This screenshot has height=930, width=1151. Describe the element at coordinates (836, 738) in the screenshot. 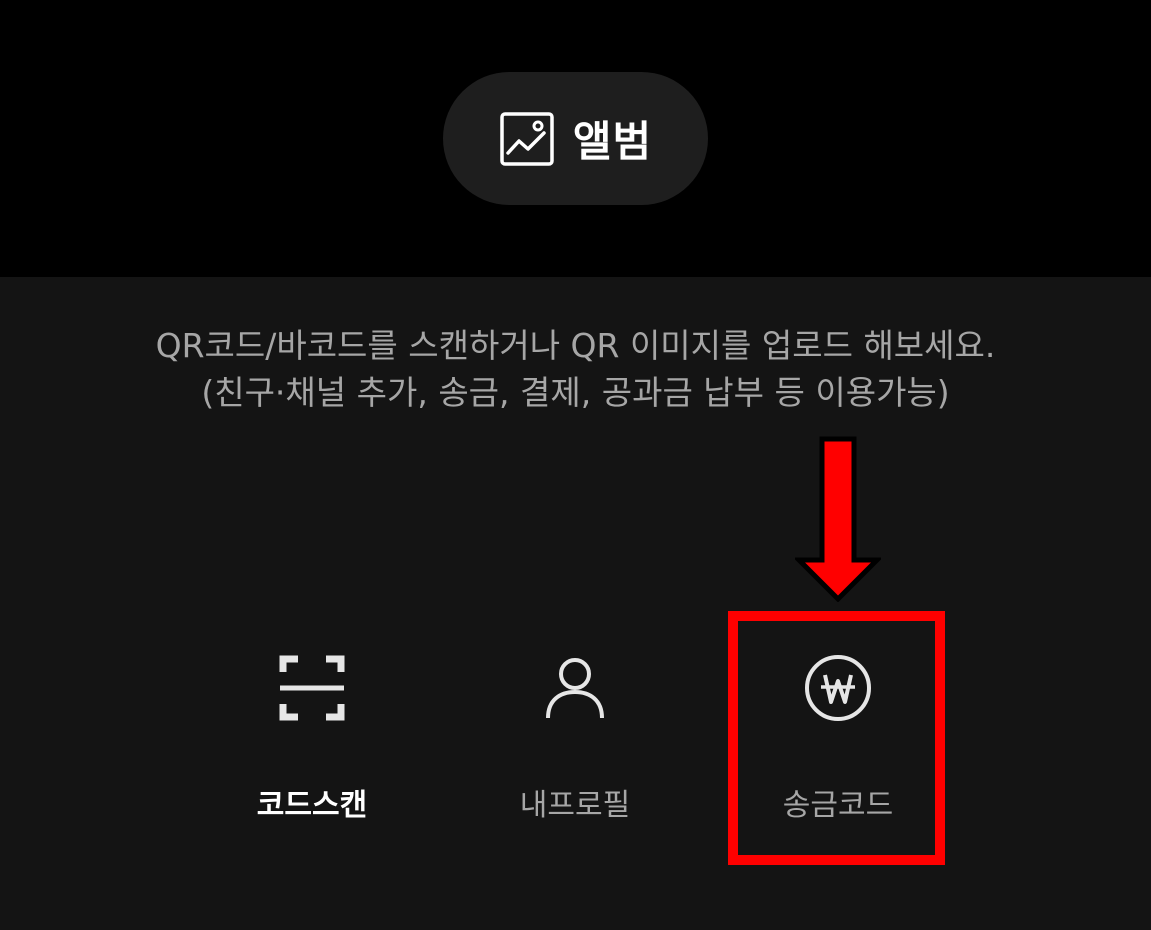

I see `annotation-highlight-box` at that location.